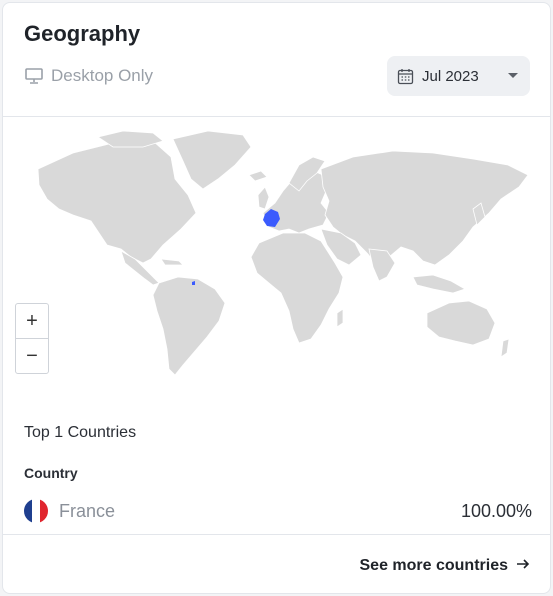  What do you see at coordinates (32, 355) in the screenshot?
I see `zoom-out-button: −` at bounding box center [32, 355].